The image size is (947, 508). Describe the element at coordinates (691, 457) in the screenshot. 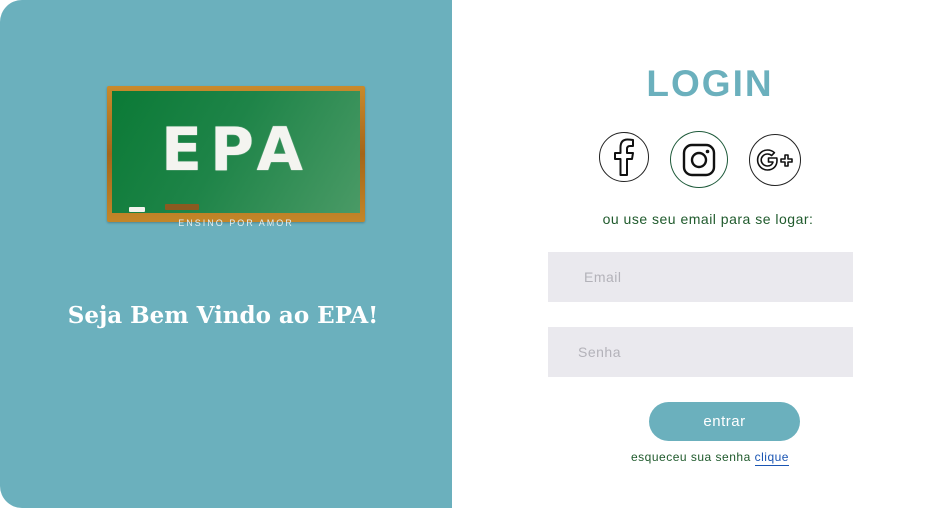

I see `forgot-password-text: esqueceu sua senha` at that location.